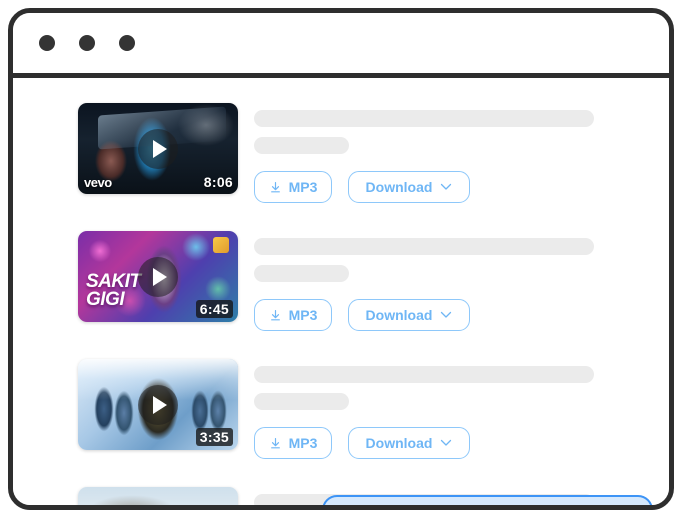 The width and height of the screenshot is (682, 518). Describe the element at coordinates (341, 45) in the screenshot. I see `browser-titlebar` at that location.